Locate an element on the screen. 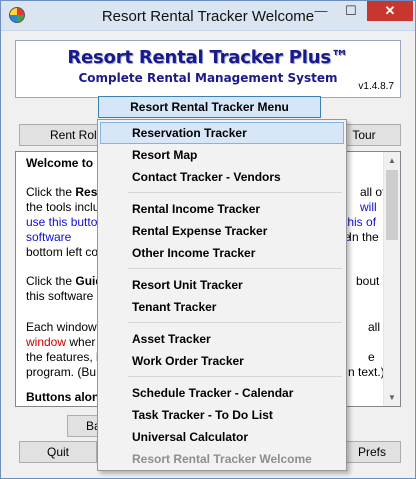 This screenshot has height=479, width=416. menu-item-task-tracker-to-do-list: Task Tracker - To Do List is located at coordinates (222, 415).